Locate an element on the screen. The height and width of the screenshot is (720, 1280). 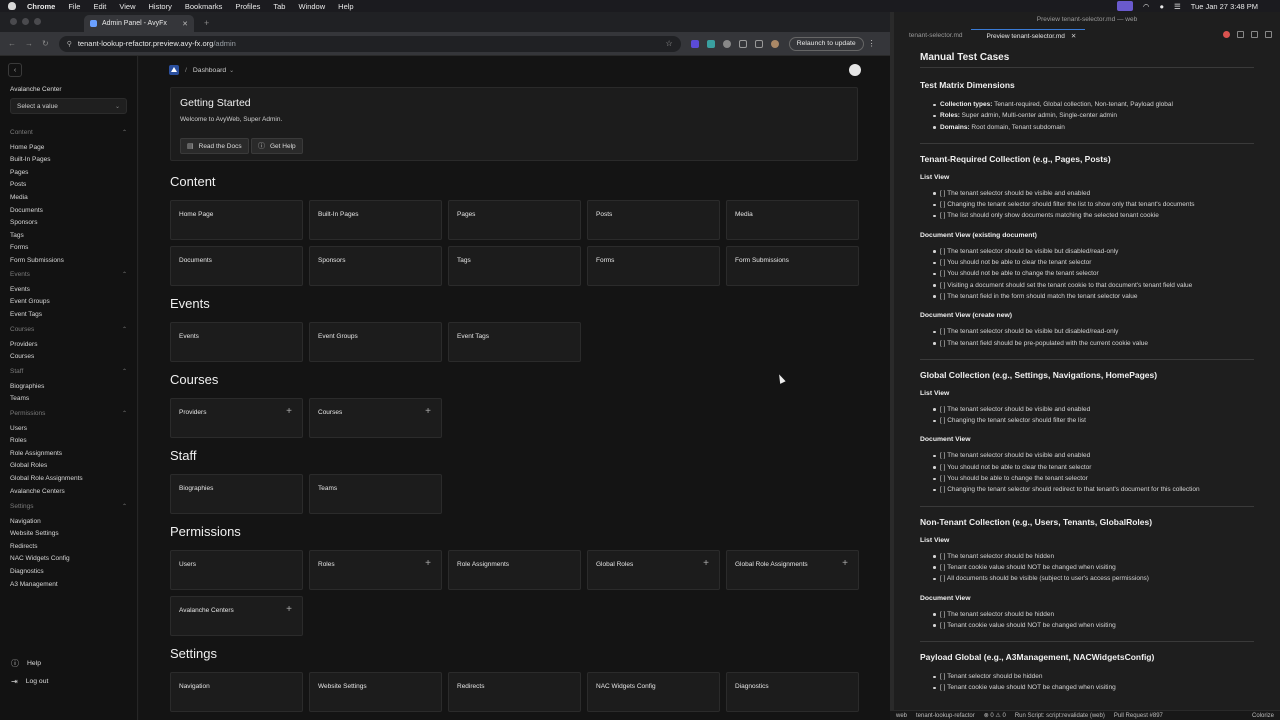
card-users: Users is located at coordinates (236, 570).